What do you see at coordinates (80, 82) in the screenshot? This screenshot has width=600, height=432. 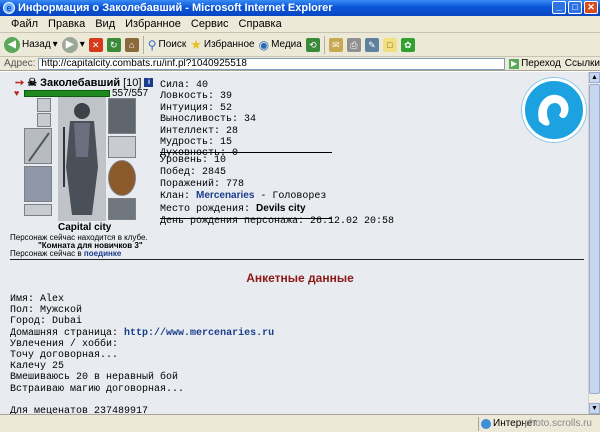 I see `character-name: Заколебавший` at bounding box center [80, 82].